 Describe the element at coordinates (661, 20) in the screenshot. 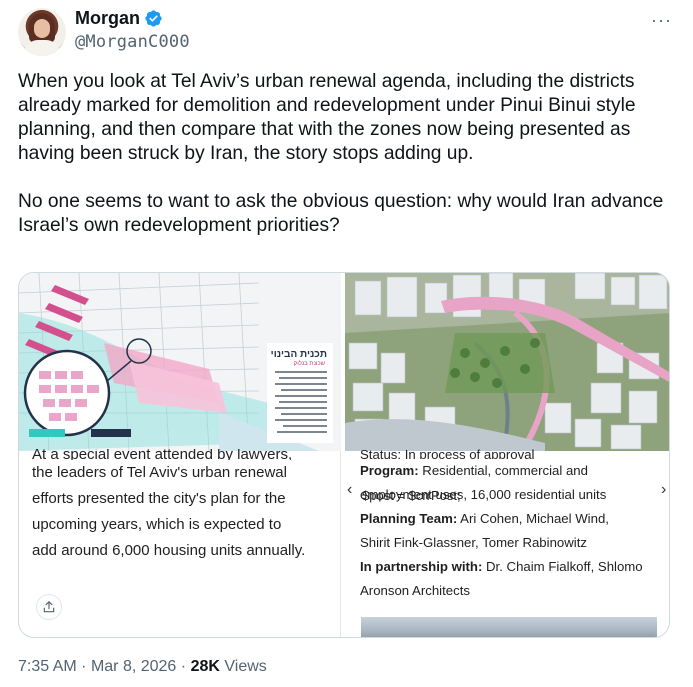

I see `more-options-icon: ···` at that location.